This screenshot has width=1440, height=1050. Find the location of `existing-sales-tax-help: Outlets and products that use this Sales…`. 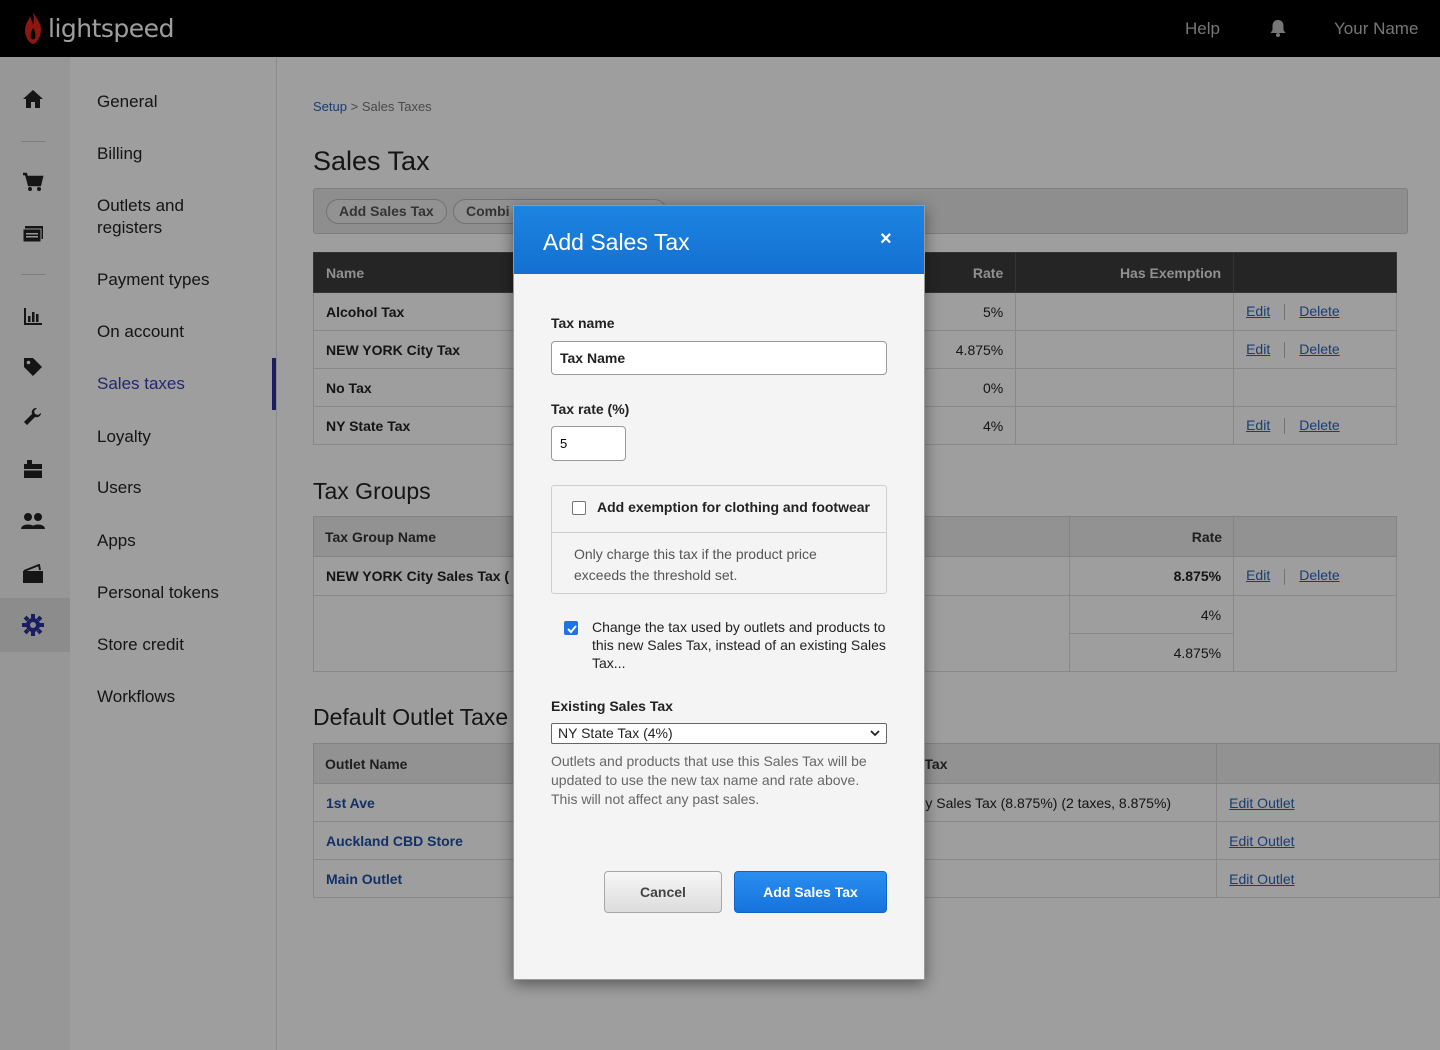

existing-sales-tax-help: Outlets and products that use this Sales… is located at coordinates (709, 780).